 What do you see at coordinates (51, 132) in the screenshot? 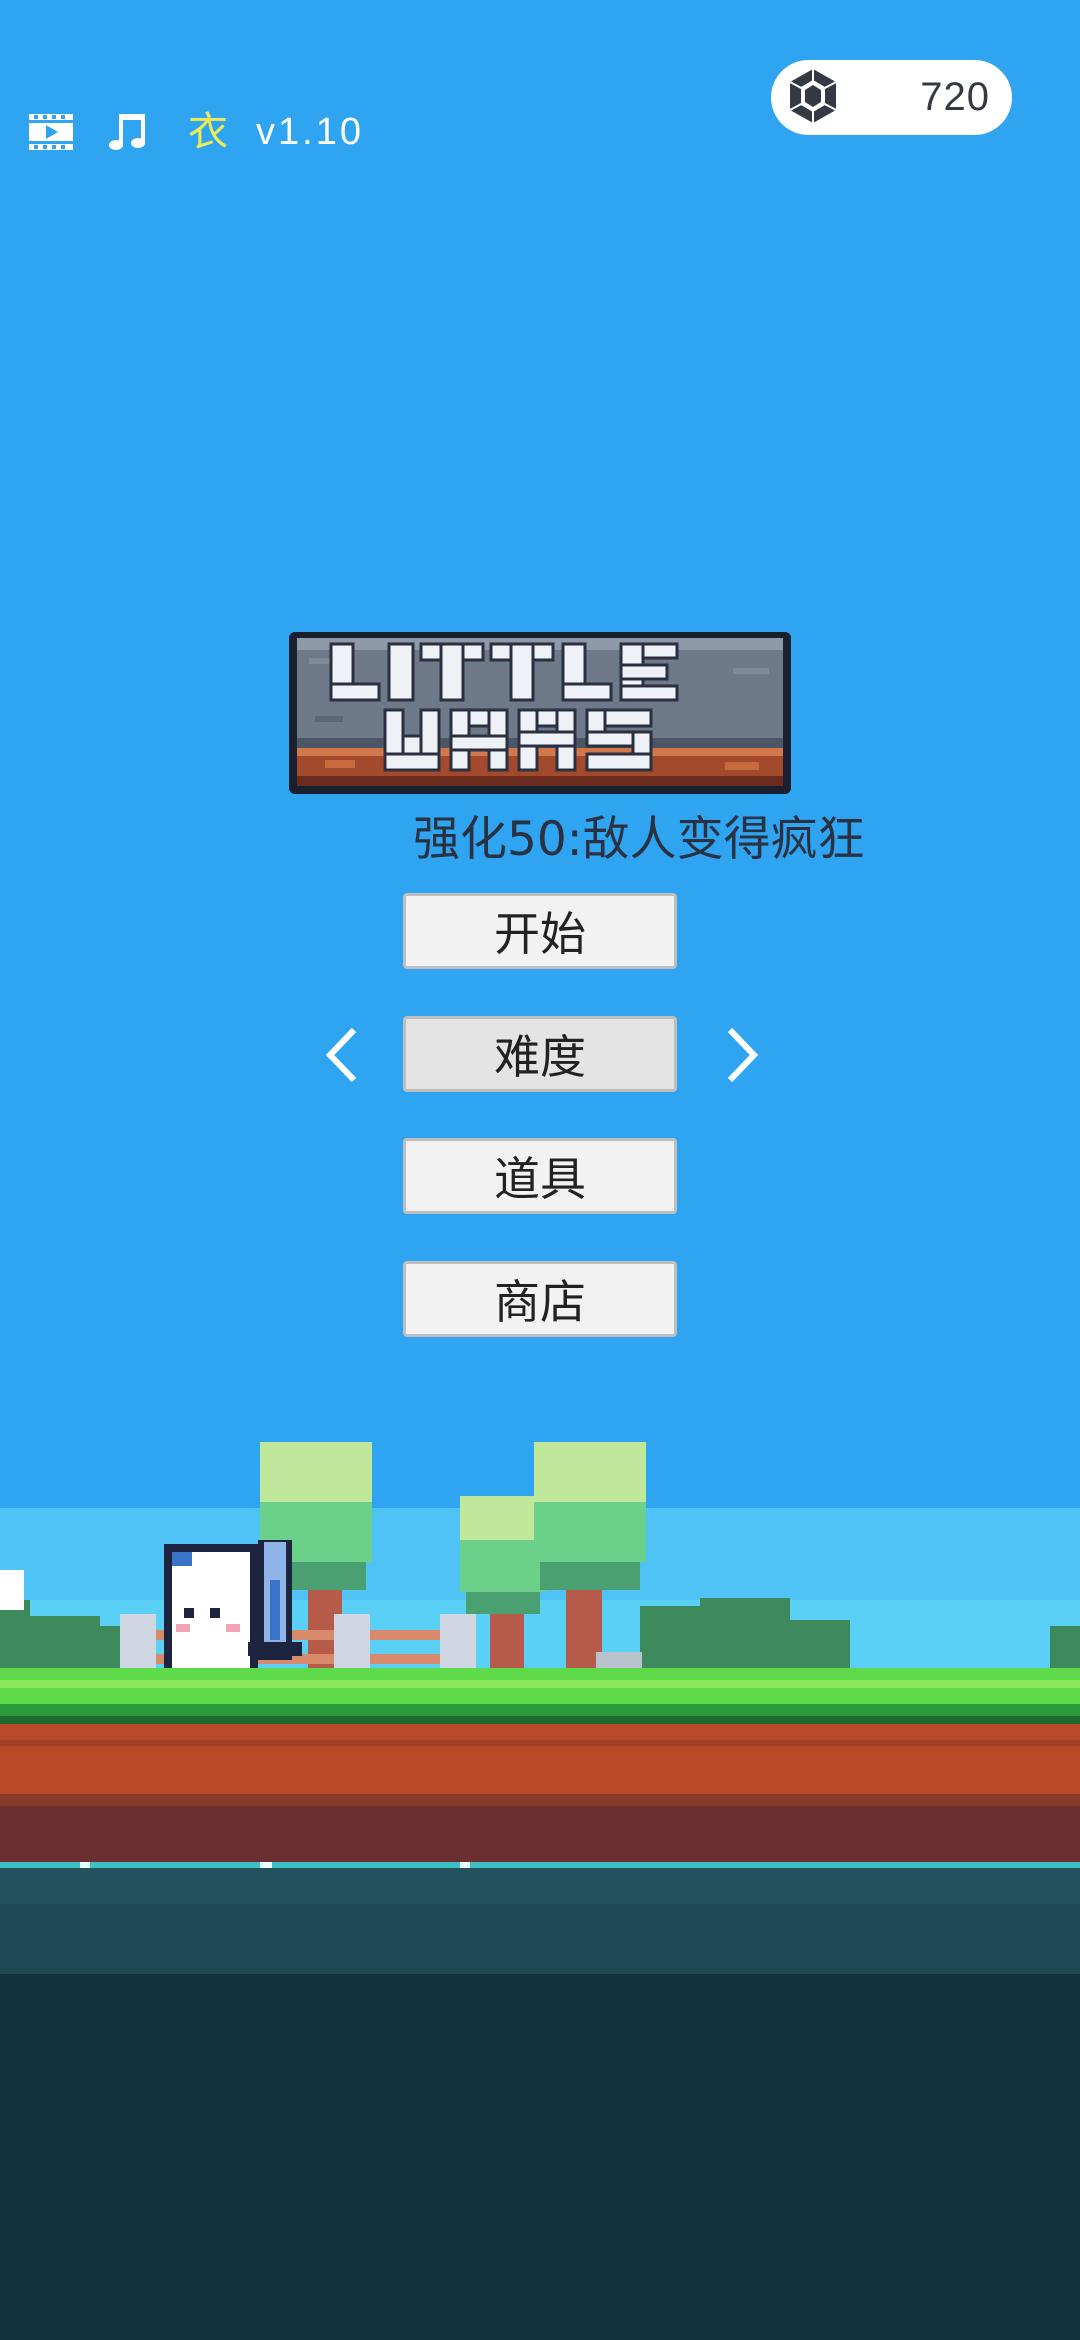
I see `video-icon` at bounding box center [51, 132].